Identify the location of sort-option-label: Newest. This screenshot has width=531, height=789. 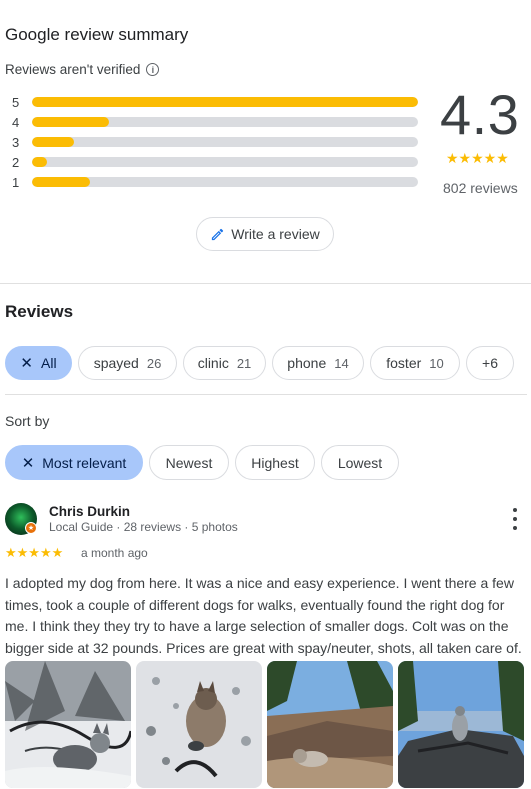
(189, 462).